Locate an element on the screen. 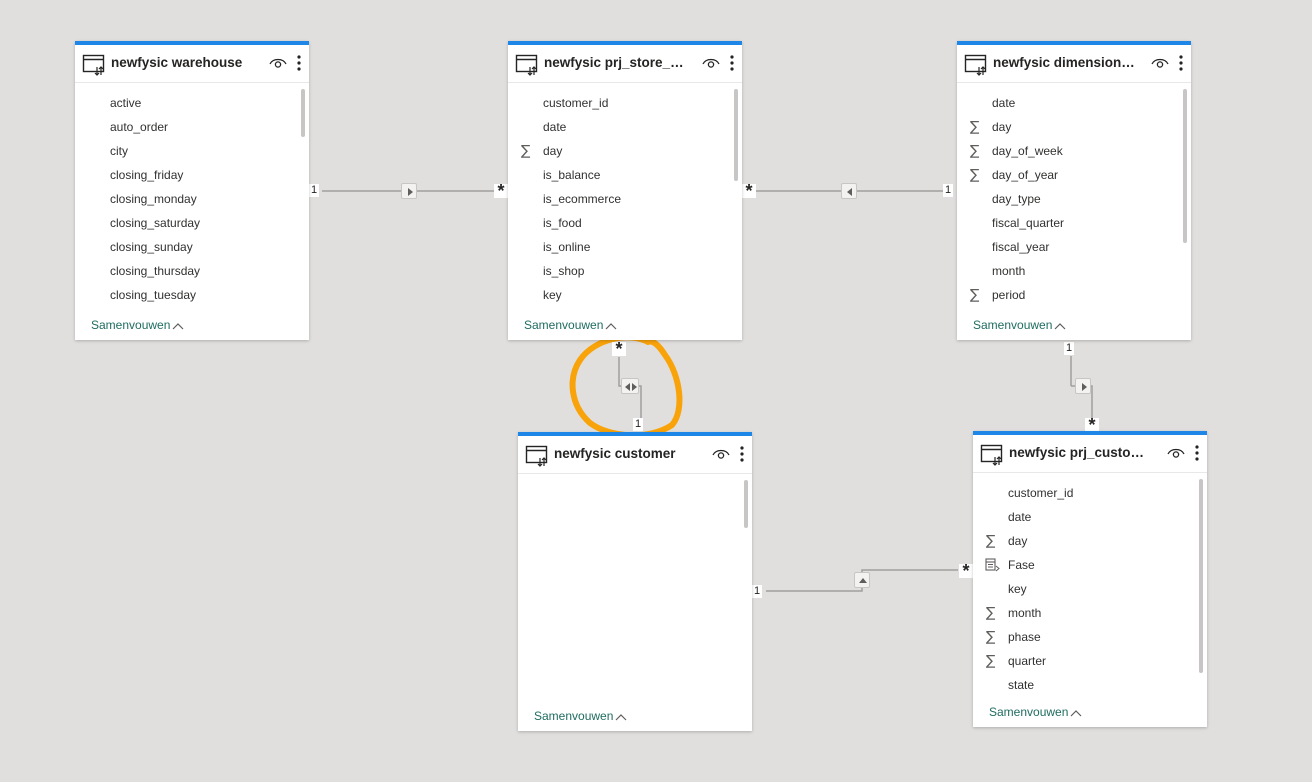  table-card-customer: newfysic customer Samenvouwen is located at coordinates (635, 581).